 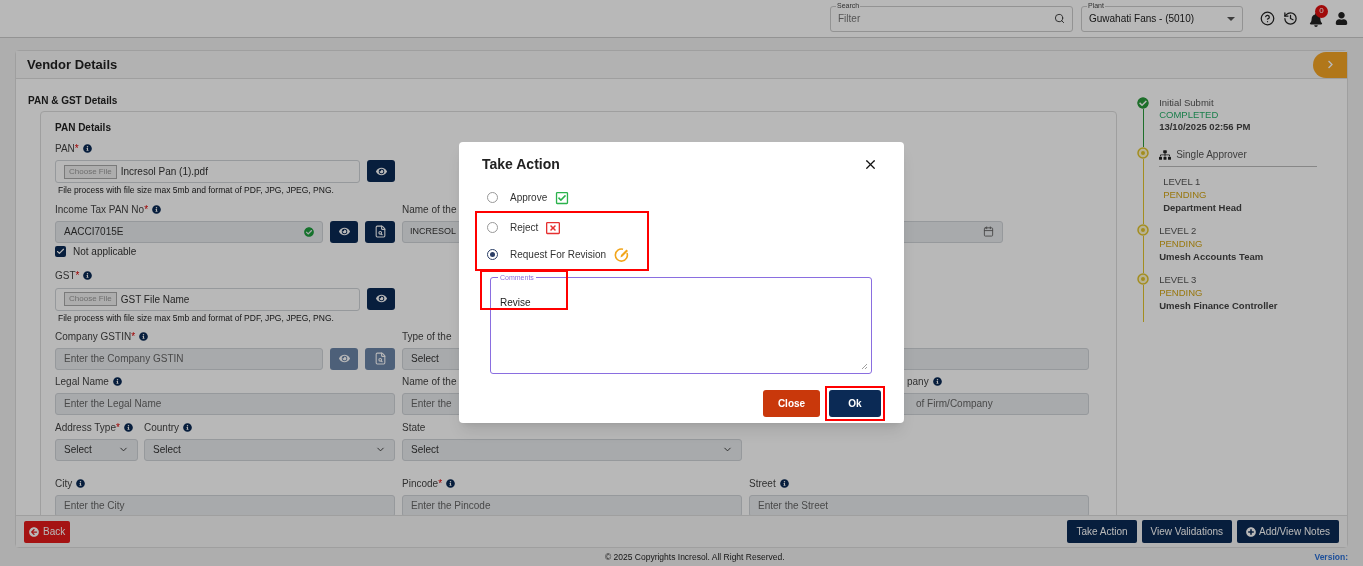 I want to click on ok-button: Ok, so click(x=855, y=403).